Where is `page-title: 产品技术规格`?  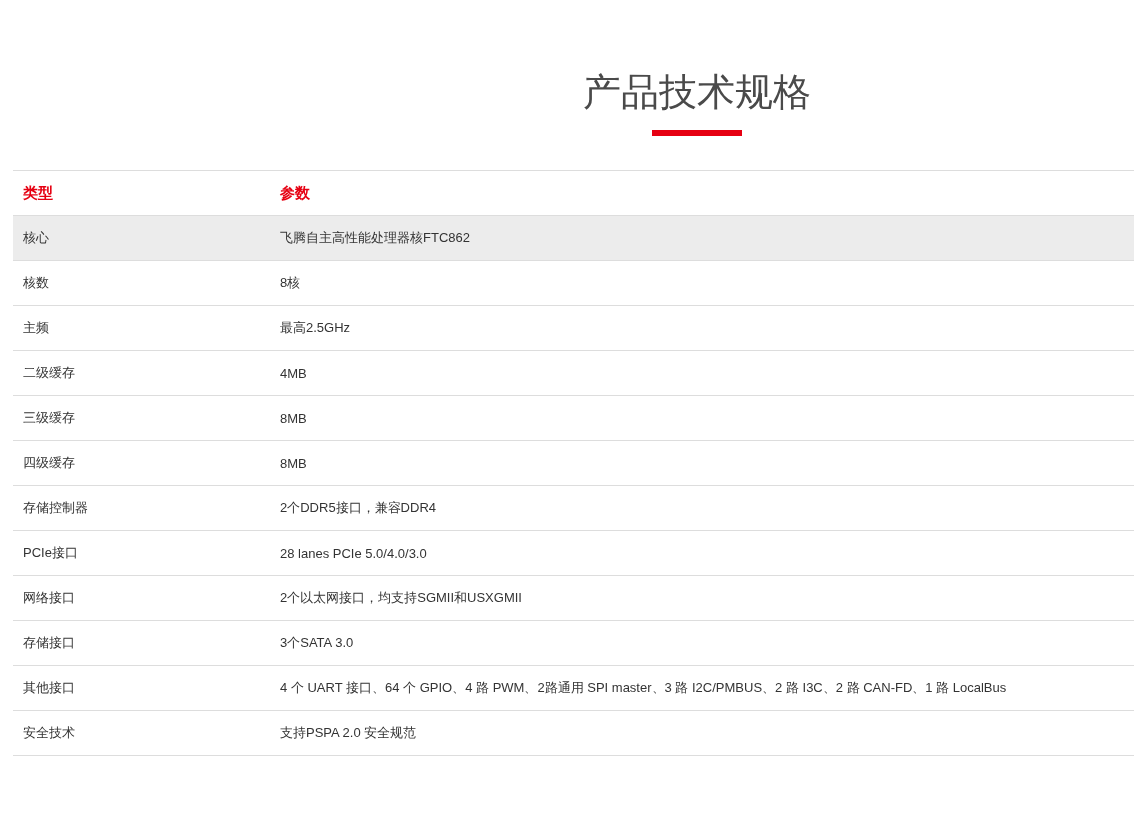 page-title: 产品技术规格 is located at coordinates (697, 92).